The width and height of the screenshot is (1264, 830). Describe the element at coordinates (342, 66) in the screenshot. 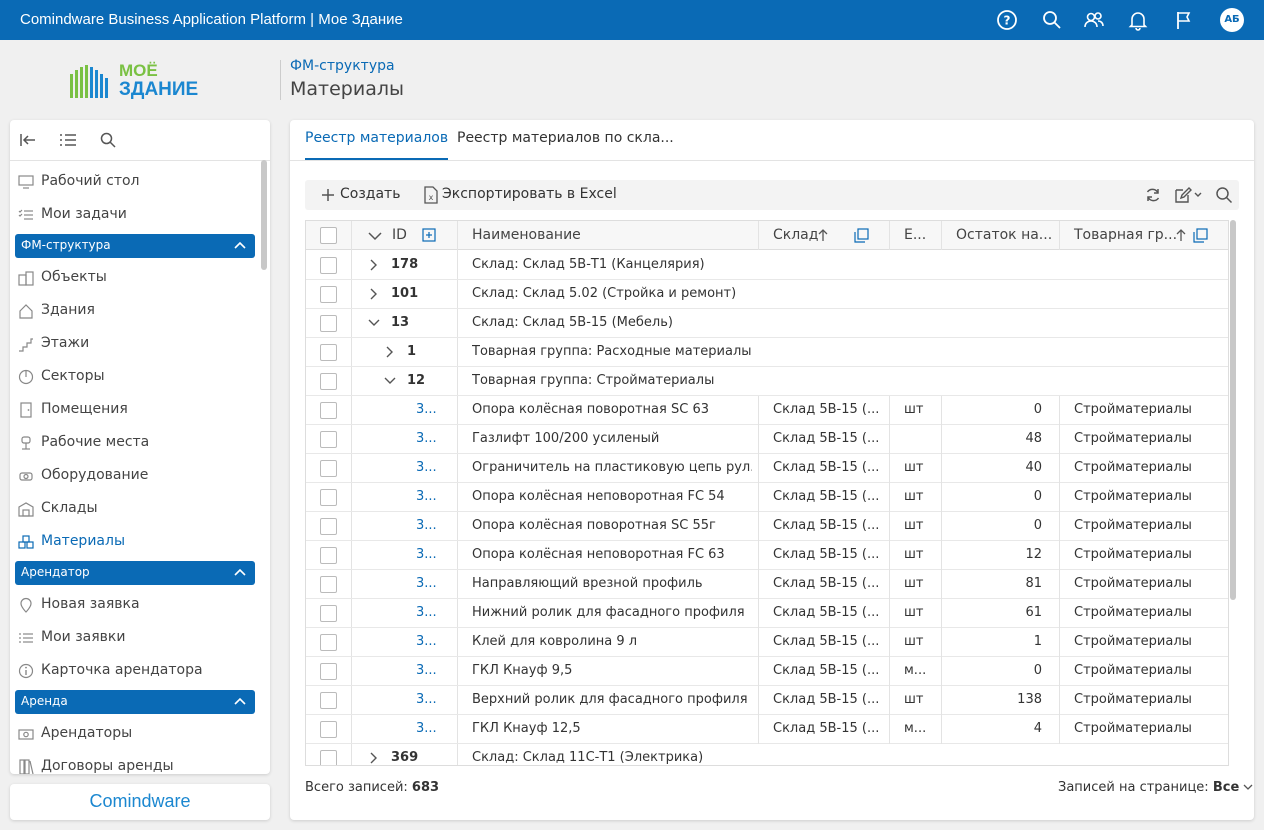

I see `breadcrumb: ФМ-структура` at that location.